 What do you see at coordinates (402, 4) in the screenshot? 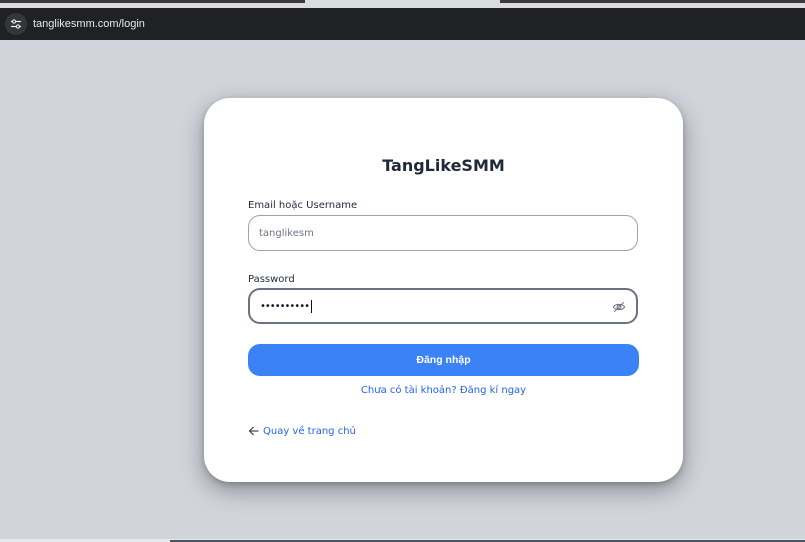
I see `browser-tab-strip` at bounding box center [402, 4].